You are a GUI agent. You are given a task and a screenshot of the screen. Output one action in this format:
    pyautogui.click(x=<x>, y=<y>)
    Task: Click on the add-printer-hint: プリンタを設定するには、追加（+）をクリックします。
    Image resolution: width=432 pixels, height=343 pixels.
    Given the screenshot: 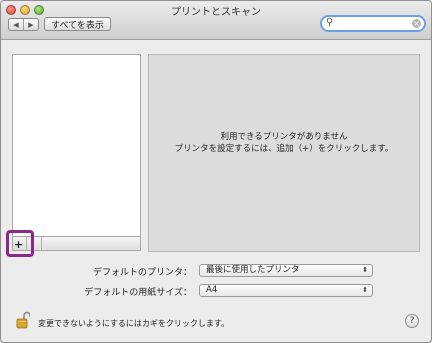 What is the action you would take?
    pyautogui.click(x=284, y=149)
    